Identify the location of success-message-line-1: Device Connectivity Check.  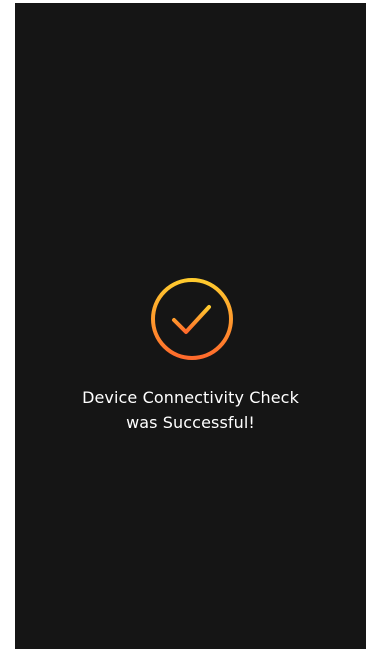
(190, 397).